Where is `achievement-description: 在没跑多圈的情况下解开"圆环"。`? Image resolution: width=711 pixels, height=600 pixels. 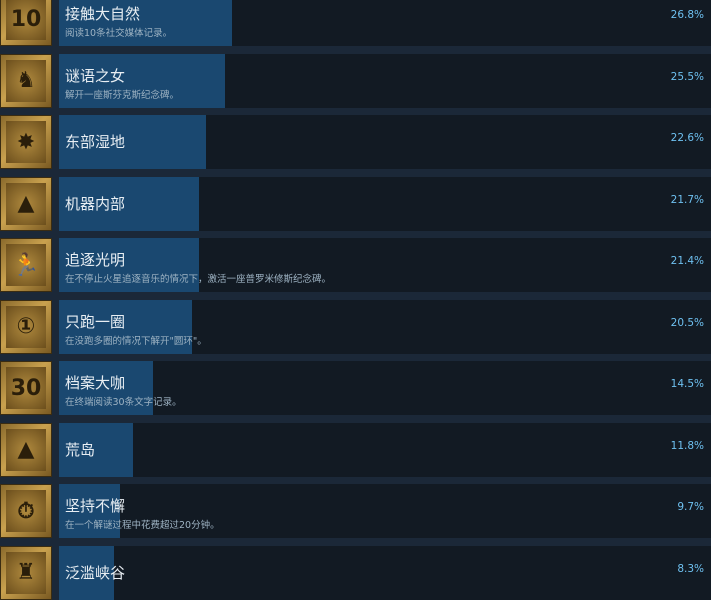 achievement-description: 在没跑多圈的情况下解开"圆环"。 is located at coordinates (136, 341).